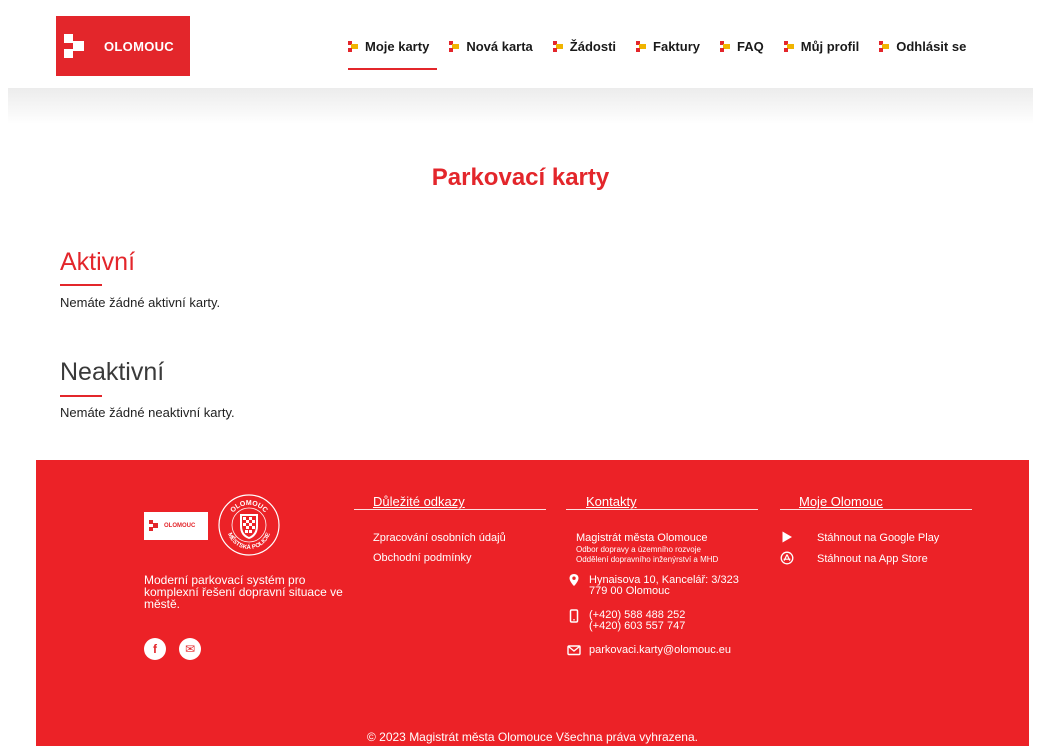 The image size is (1041, 746). Describe the element at coordinates (872, 559) in the screenshot. I see `app-store-link: Stáhnout na App Store` at that location.